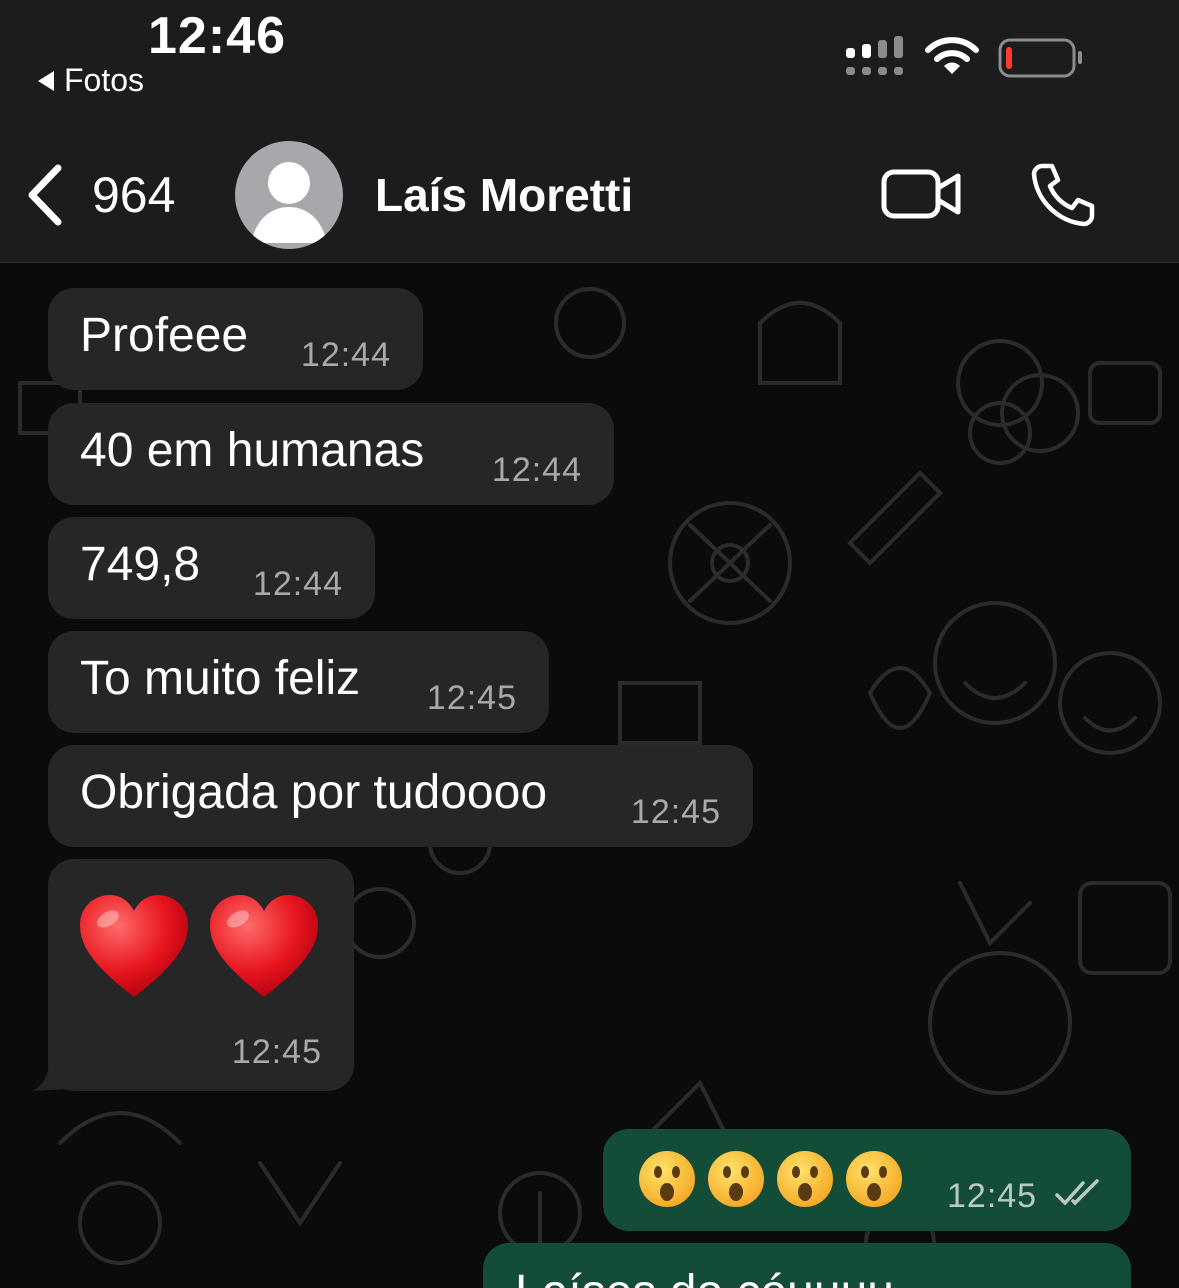  What do you see at coordinates (217, 36) in the screenshot?
I see `status-time: 12:46` at bounding box center [217, 36].